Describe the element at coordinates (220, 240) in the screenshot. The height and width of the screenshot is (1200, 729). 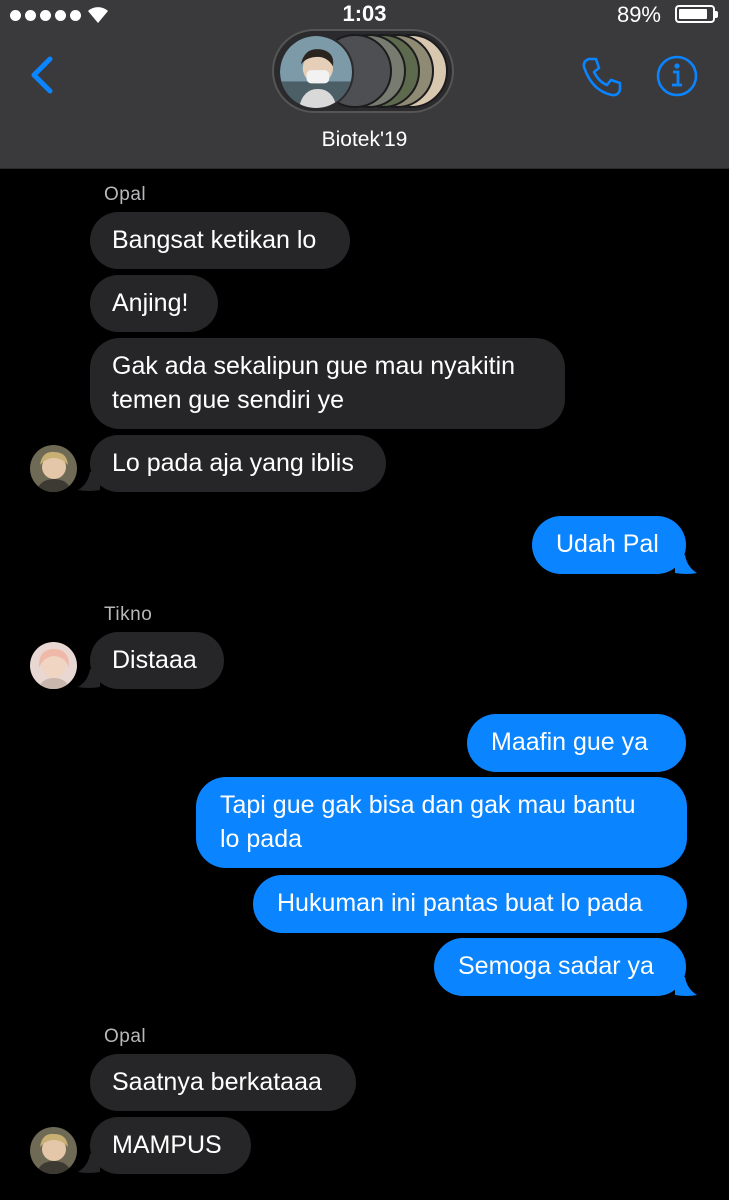
I see `incoming-message: Bangsat ketikan lo` at that location.